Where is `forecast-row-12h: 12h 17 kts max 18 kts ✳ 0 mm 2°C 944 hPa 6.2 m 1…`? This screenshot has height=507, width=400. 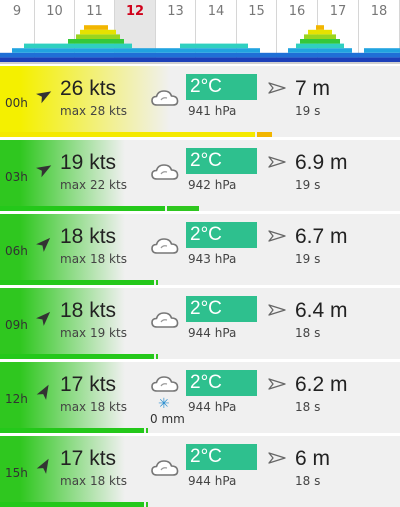 forecast-row-12h: 12h 17 kts max 18 kts ✳ 0 mm 2°C 944 hPa 6.2 m 1… is located at coordinates (200, 396).